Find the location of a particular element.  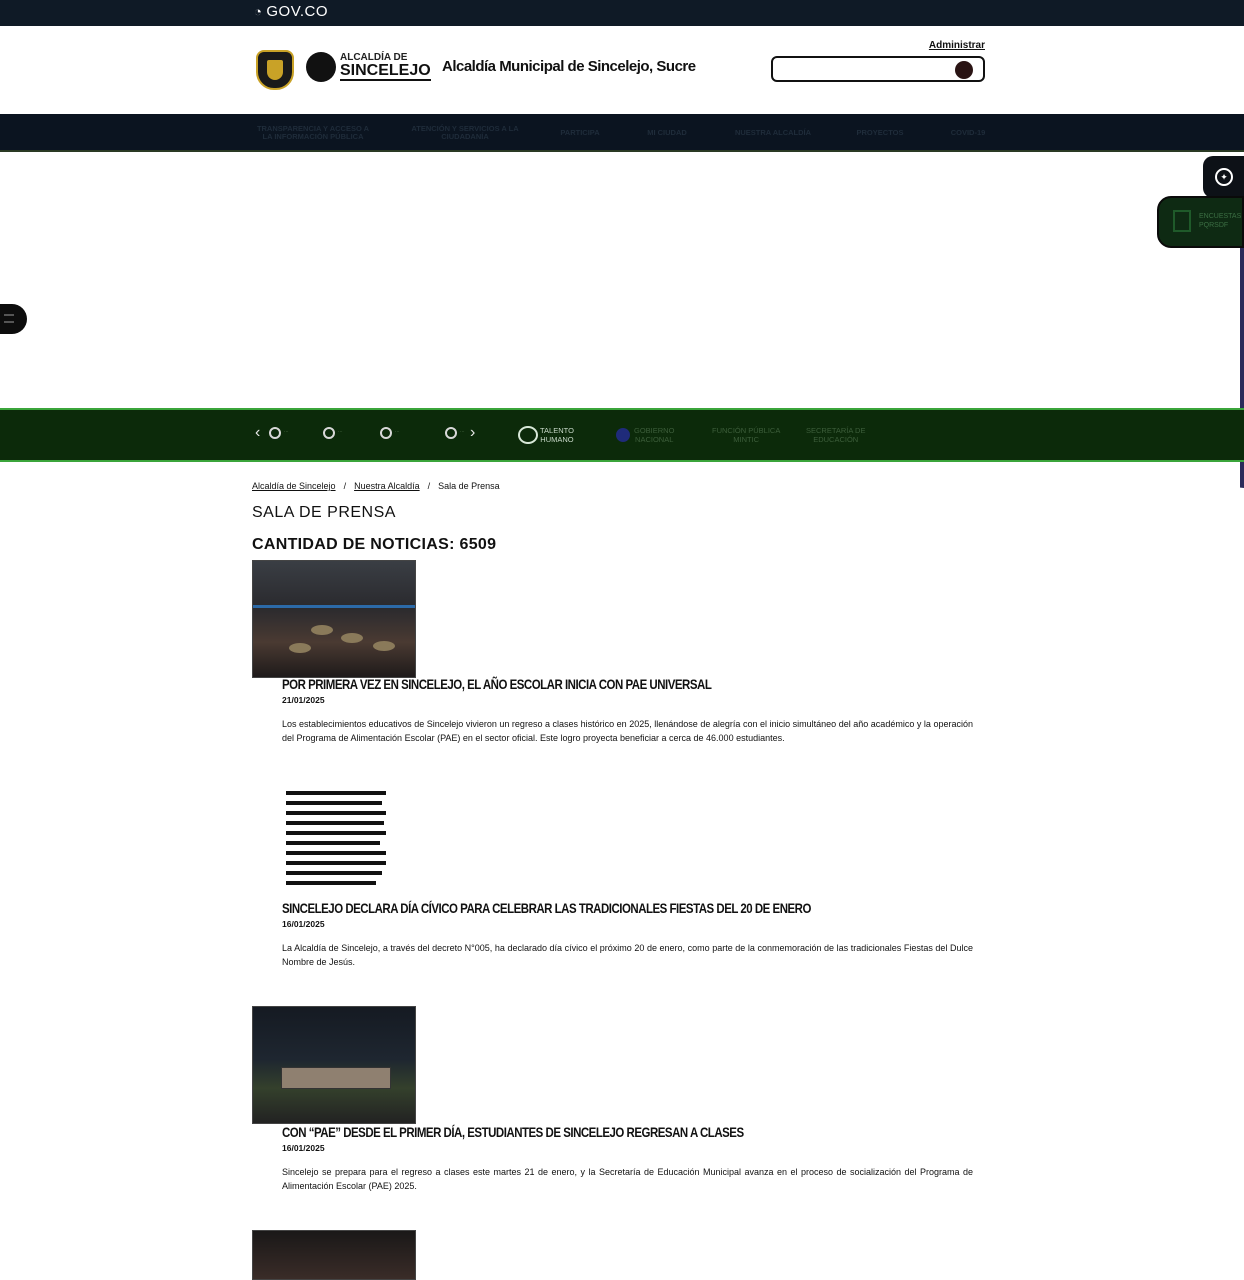

partner-gobierno: GOBIERNO NACIONAL is located at coordinates (654, 435).